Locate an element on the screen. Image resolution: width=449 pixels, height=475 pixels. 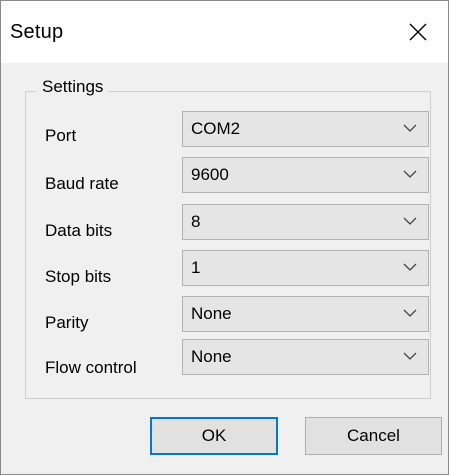
flow-control-value: None is located at coordinates (211, 356).